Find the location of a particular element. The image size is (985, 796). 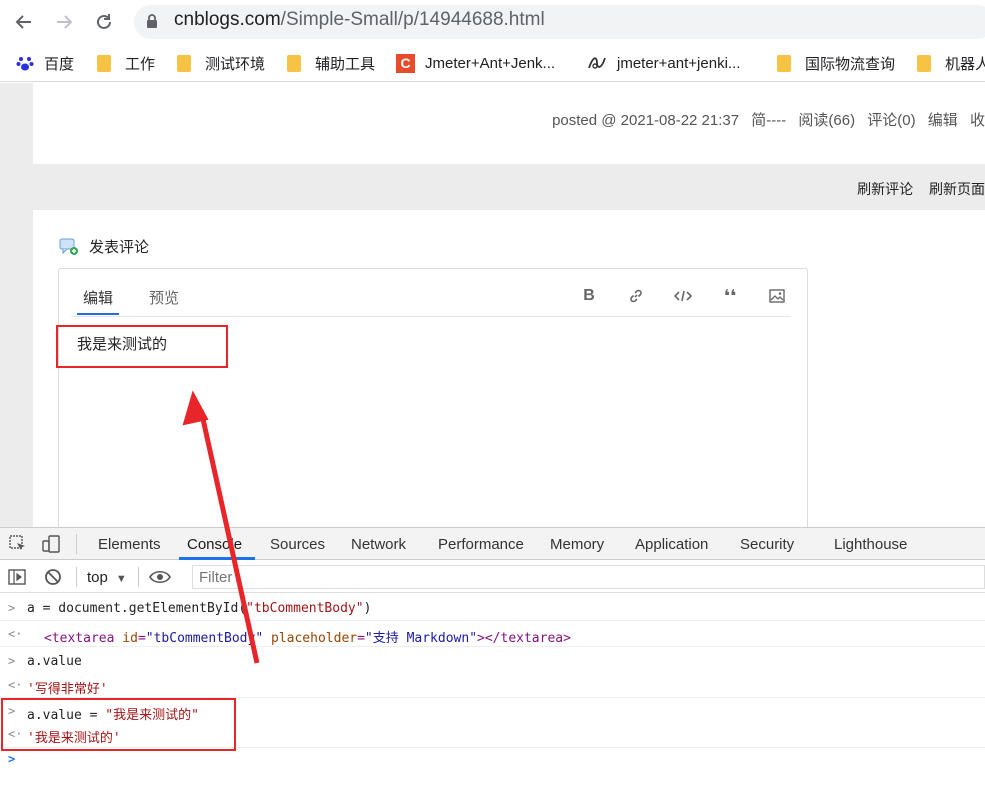

image-button is located at coordinates (777, 296).